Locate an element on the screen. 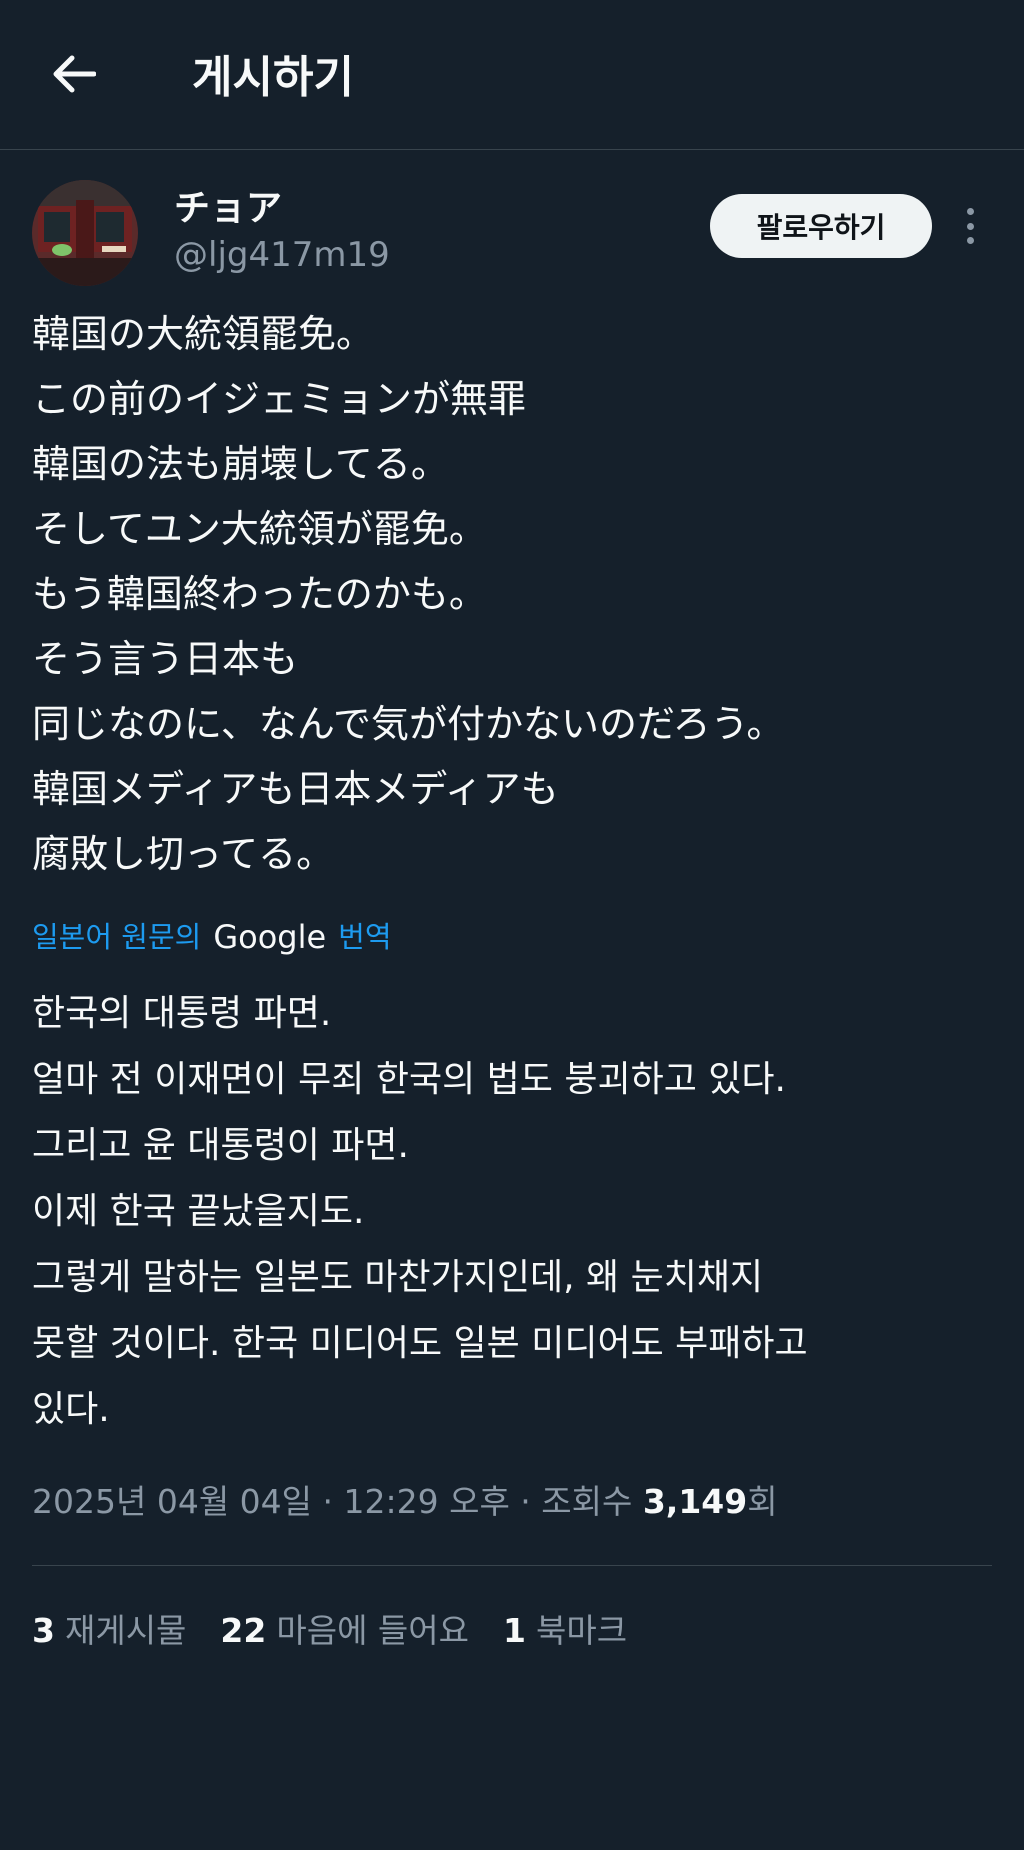 The width and height of the screenshot is (1024, 1850). views-suffix: 회 is located at coordinates (762, 1501).